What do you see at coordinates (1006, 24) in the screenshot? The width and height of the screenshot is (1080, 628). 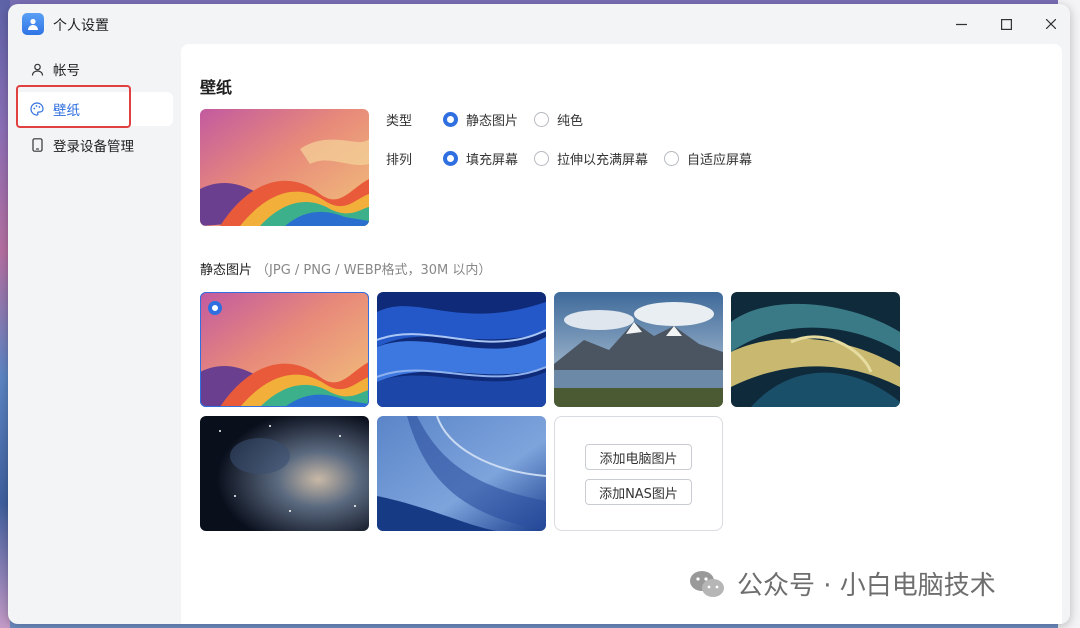 I see `maximize-button` at bounding box center [1006, 24].